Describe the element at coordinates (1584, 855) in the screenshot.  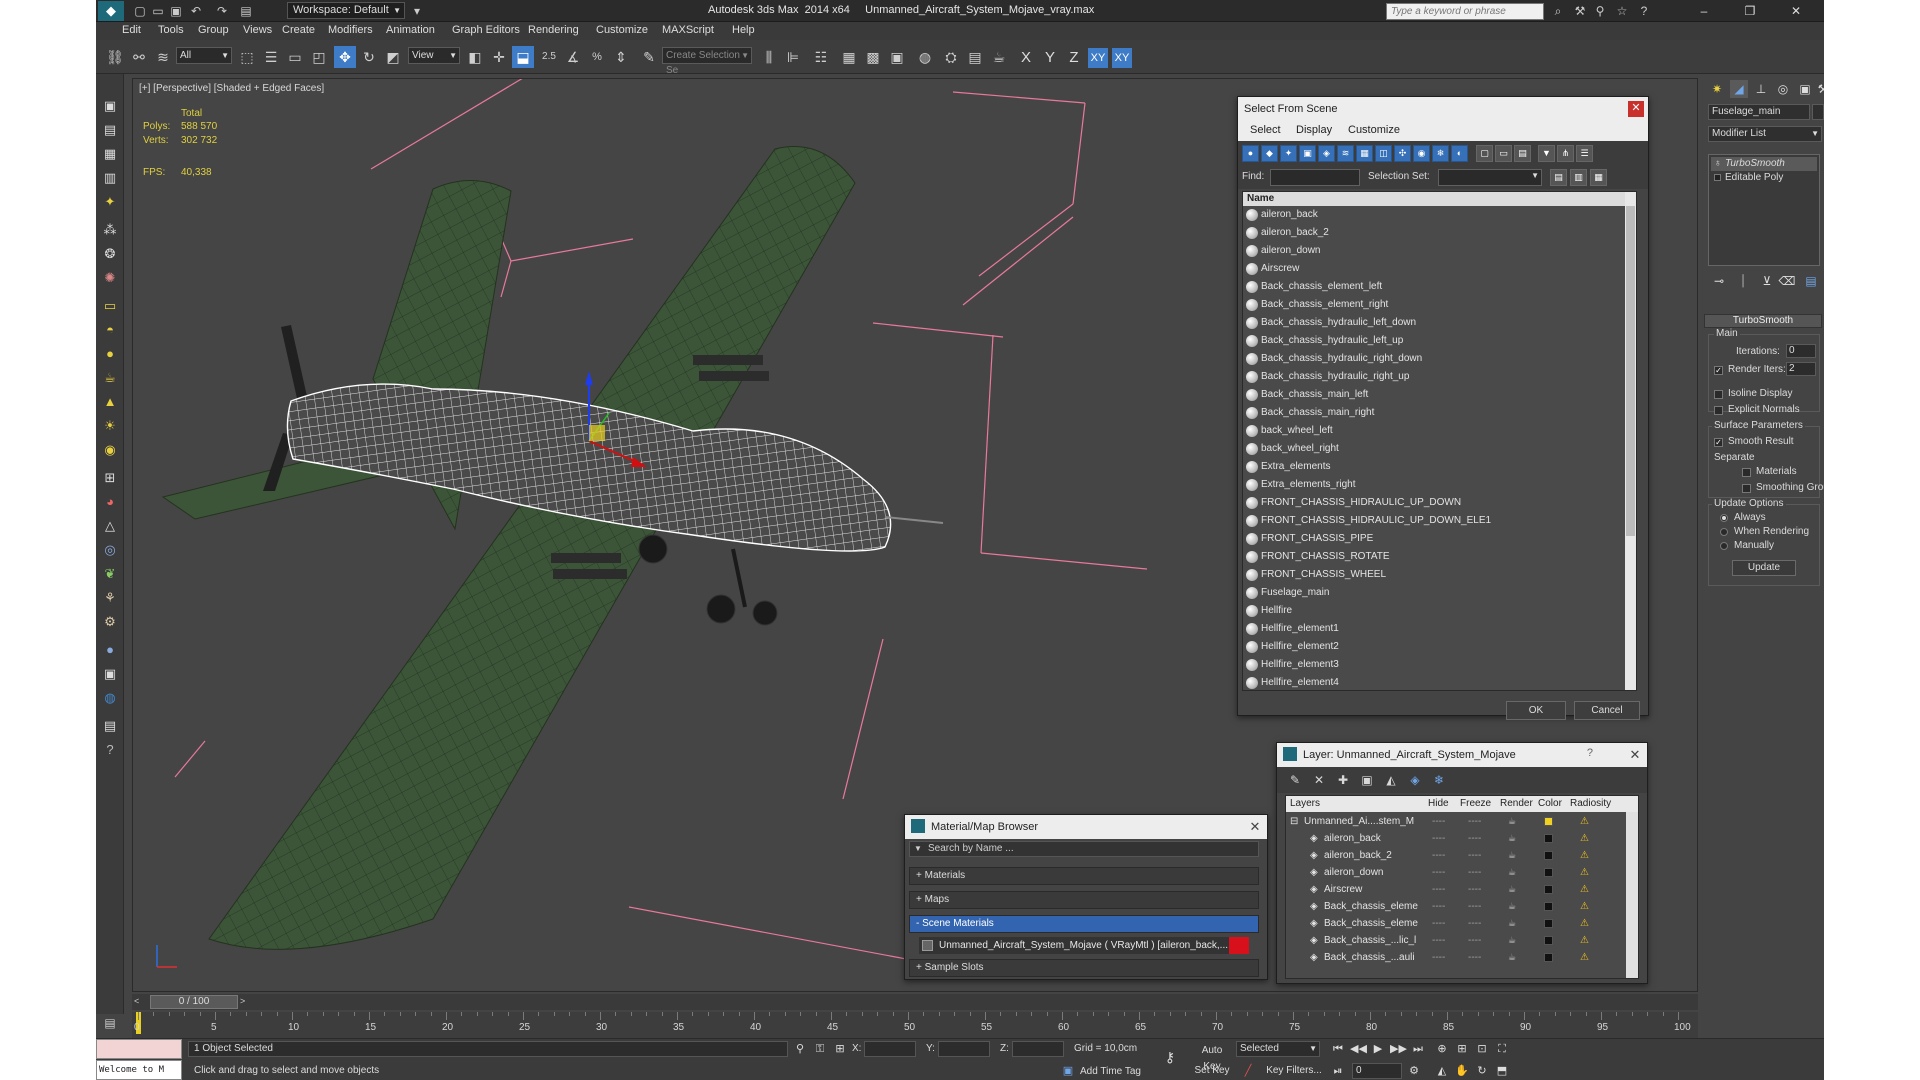
I see `radiosity-icon: ⚠` at that location.